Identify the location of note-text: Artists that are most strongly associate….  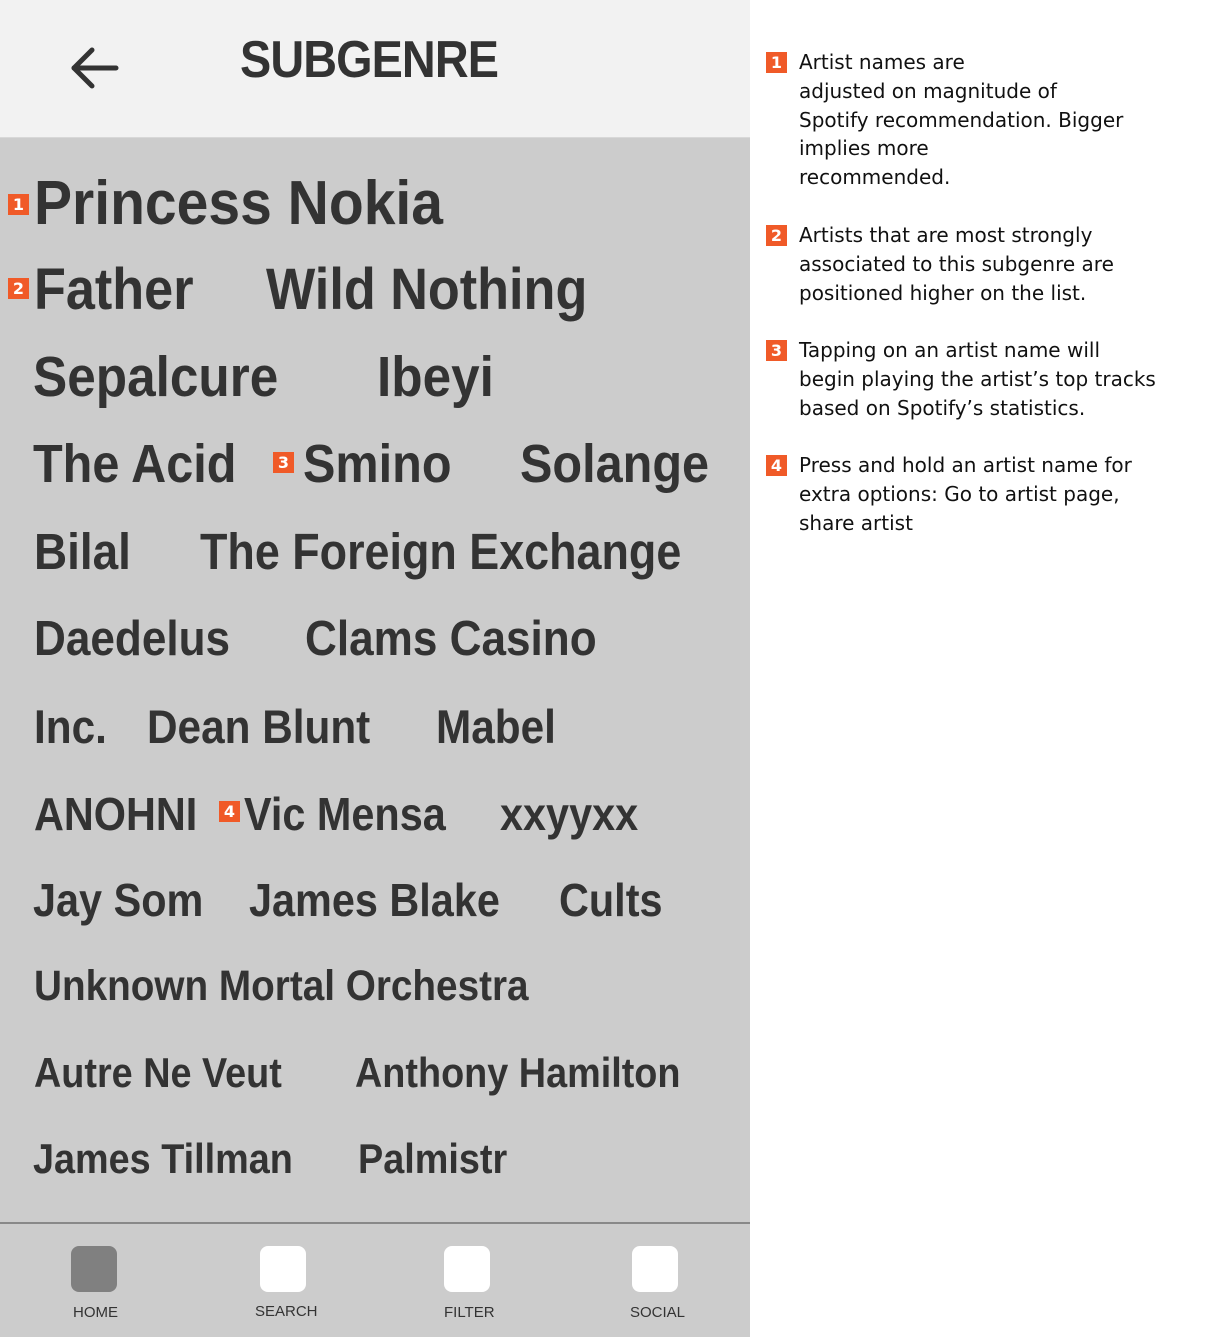
(956, 264).